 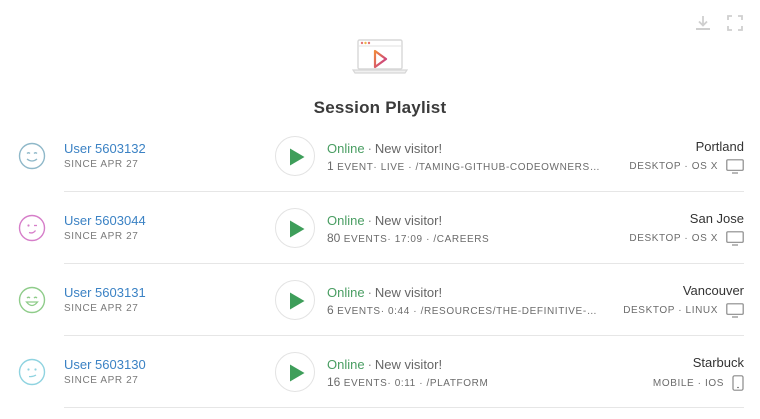 I want to click on session-meta: 16 EVENTS· 0:11 · /PLATFORM, so click(x=408, y=382).